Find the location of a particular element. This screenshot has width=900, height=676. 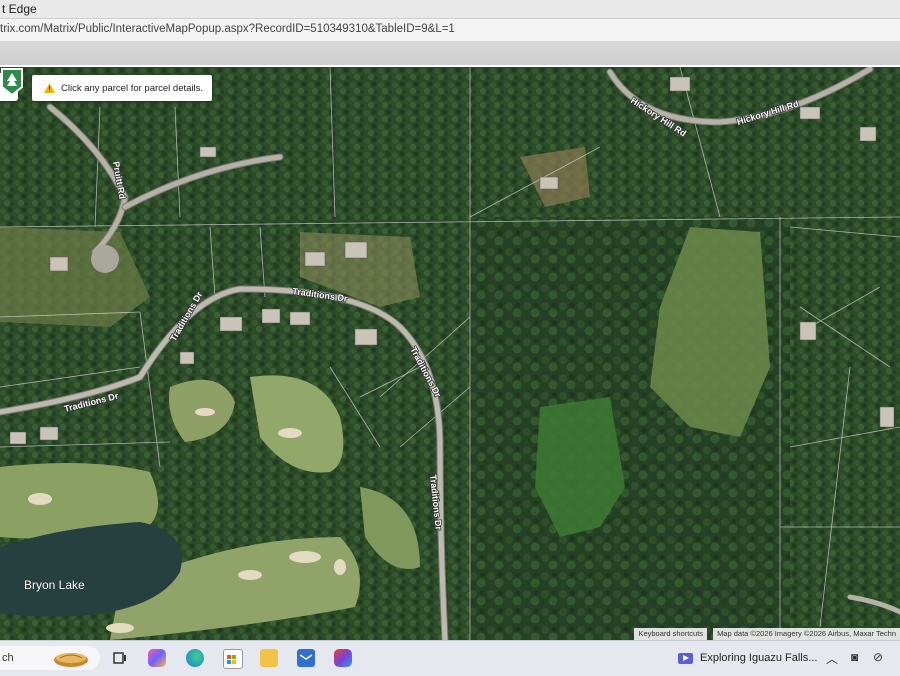

taskbar-search: ch is located at coordinates (50, 658).